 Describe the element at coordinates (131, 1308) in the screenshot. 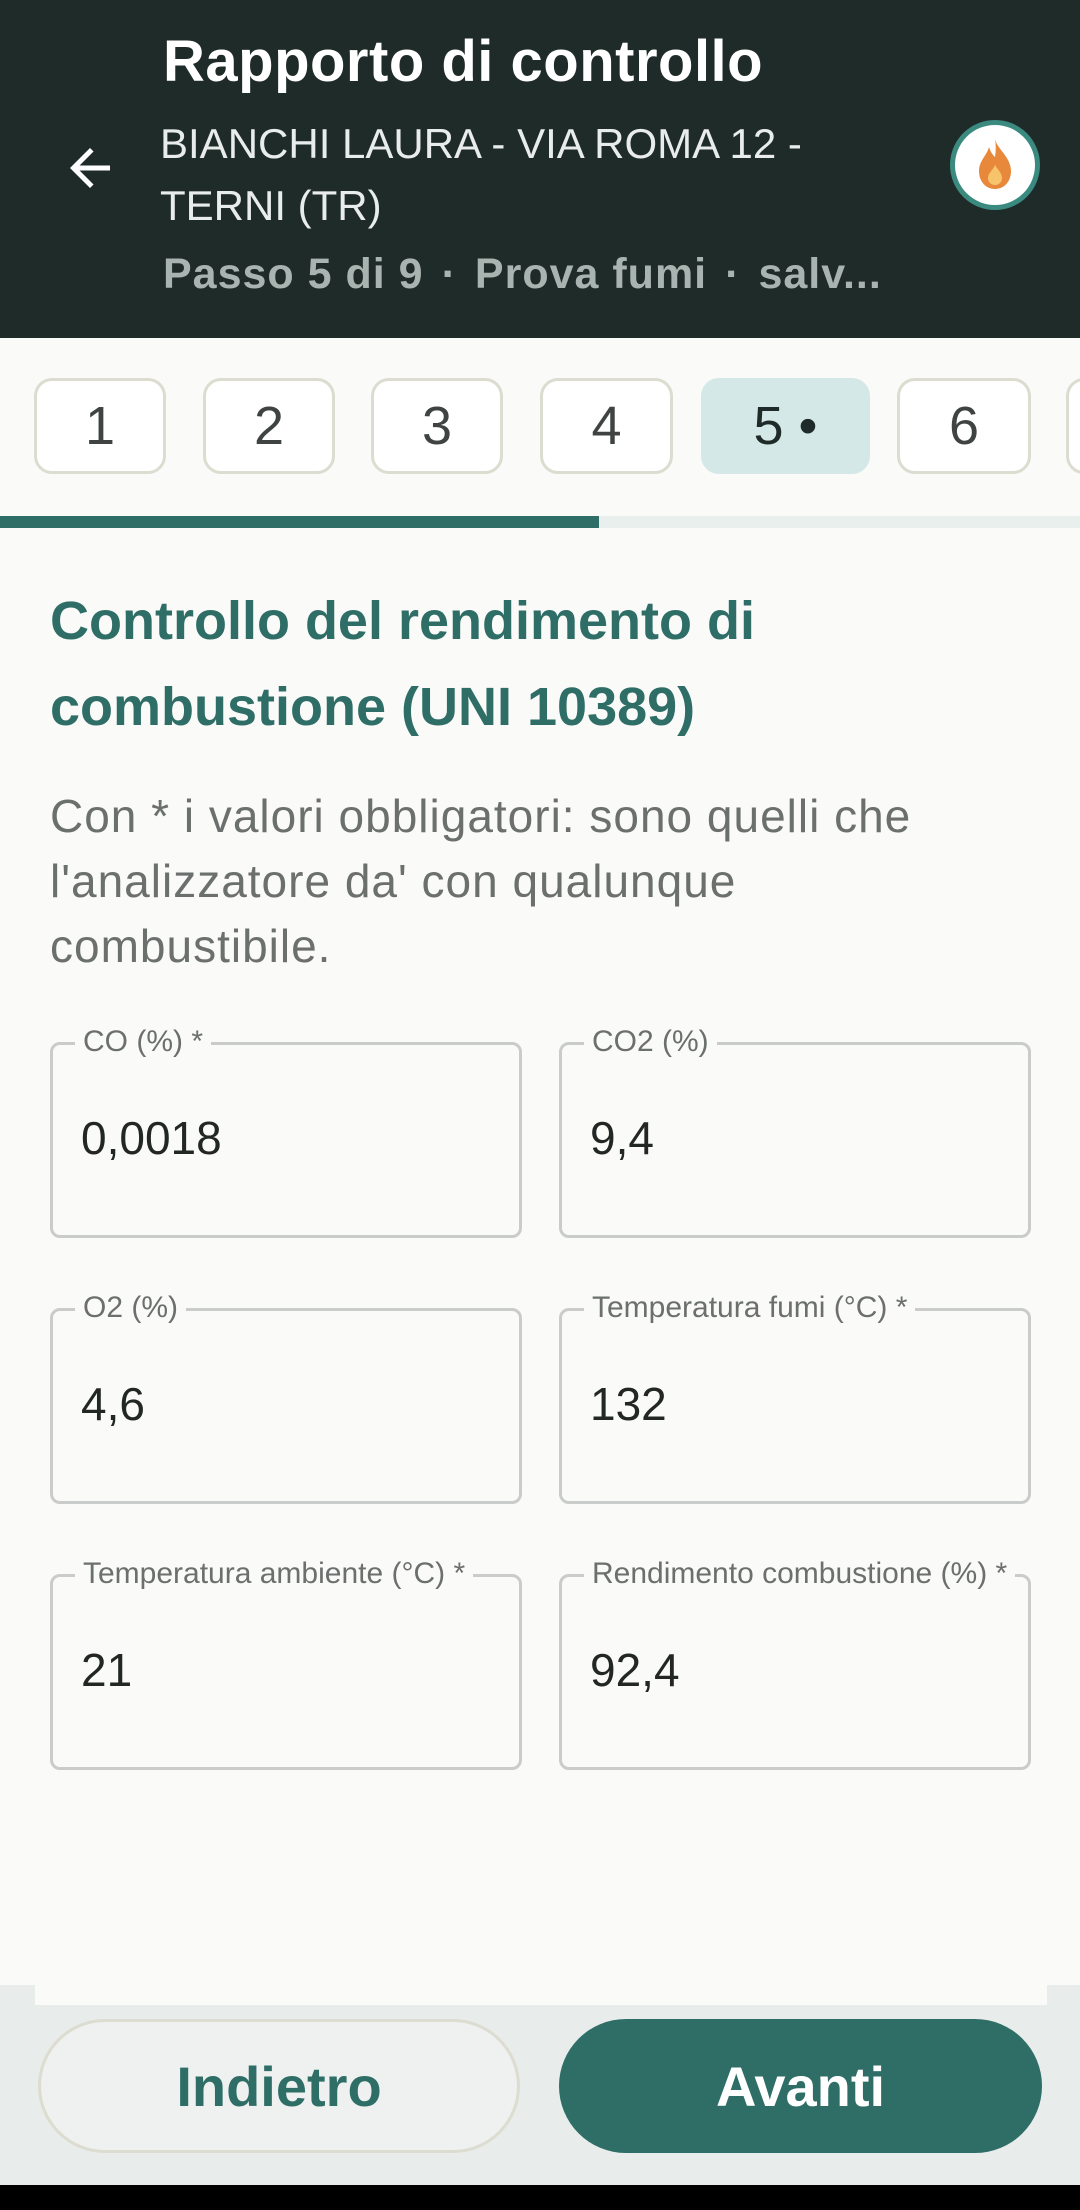

I see `o2-label: O2 (%)` at that location.